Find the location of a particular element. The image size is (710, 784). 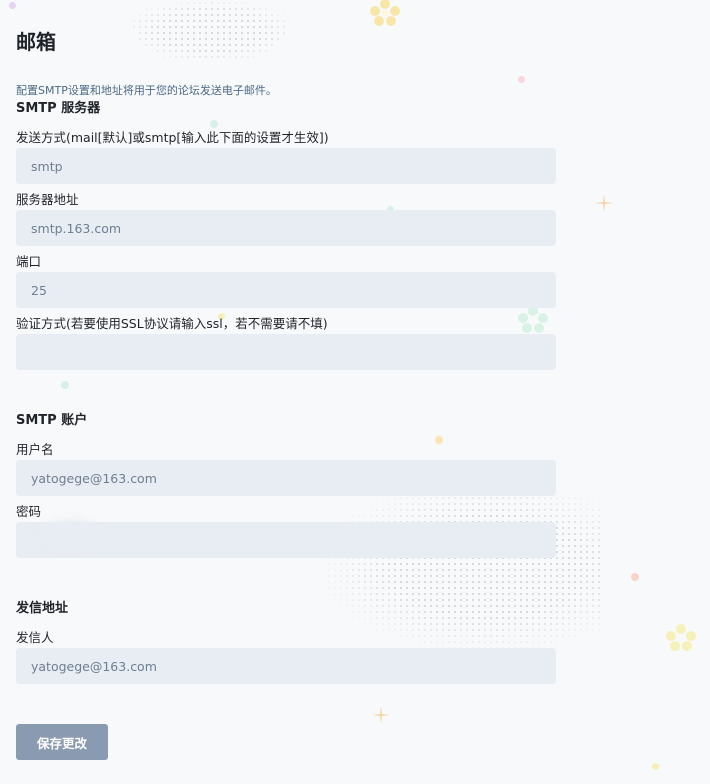

username-label: 用户名 is located at coordinates (35, 449).